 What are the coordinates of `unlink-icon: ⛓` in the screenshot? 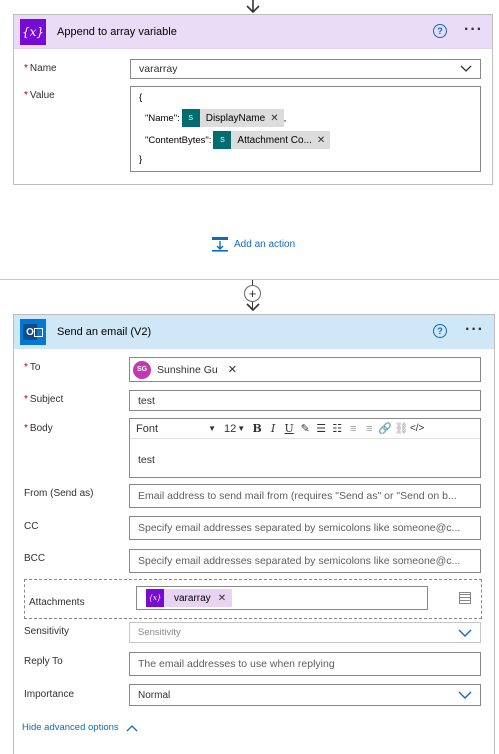 It's located at (401, 429).